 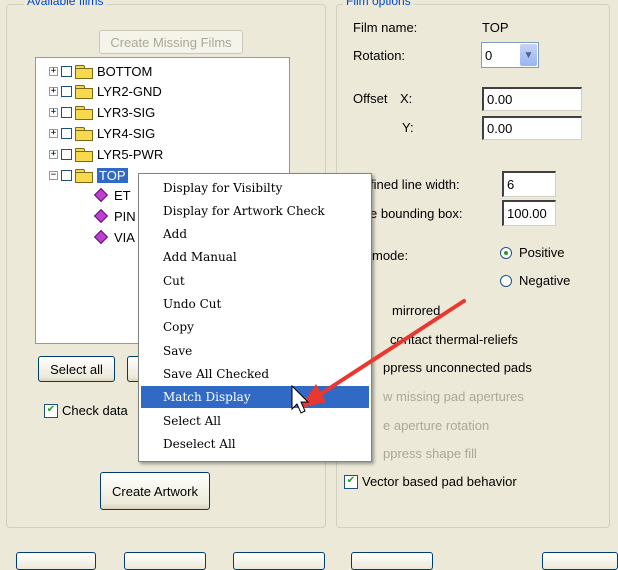 What do you see at coordinates (112, 195) in the screenshot?
I see `tree-child-etch: ET` at bounding box center [112, 195].